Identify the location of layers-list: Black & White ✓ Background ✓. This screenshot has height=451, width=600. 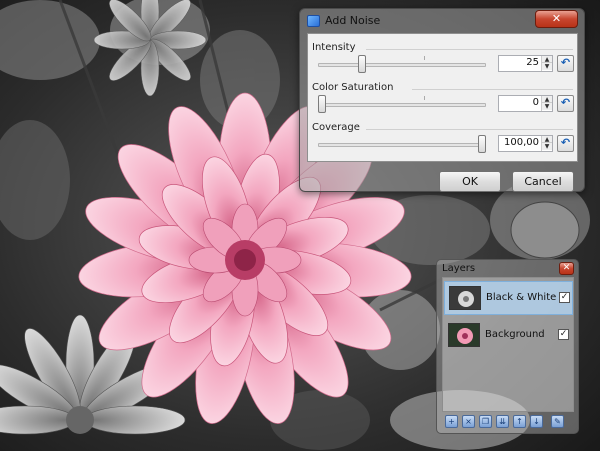
(508, 344).